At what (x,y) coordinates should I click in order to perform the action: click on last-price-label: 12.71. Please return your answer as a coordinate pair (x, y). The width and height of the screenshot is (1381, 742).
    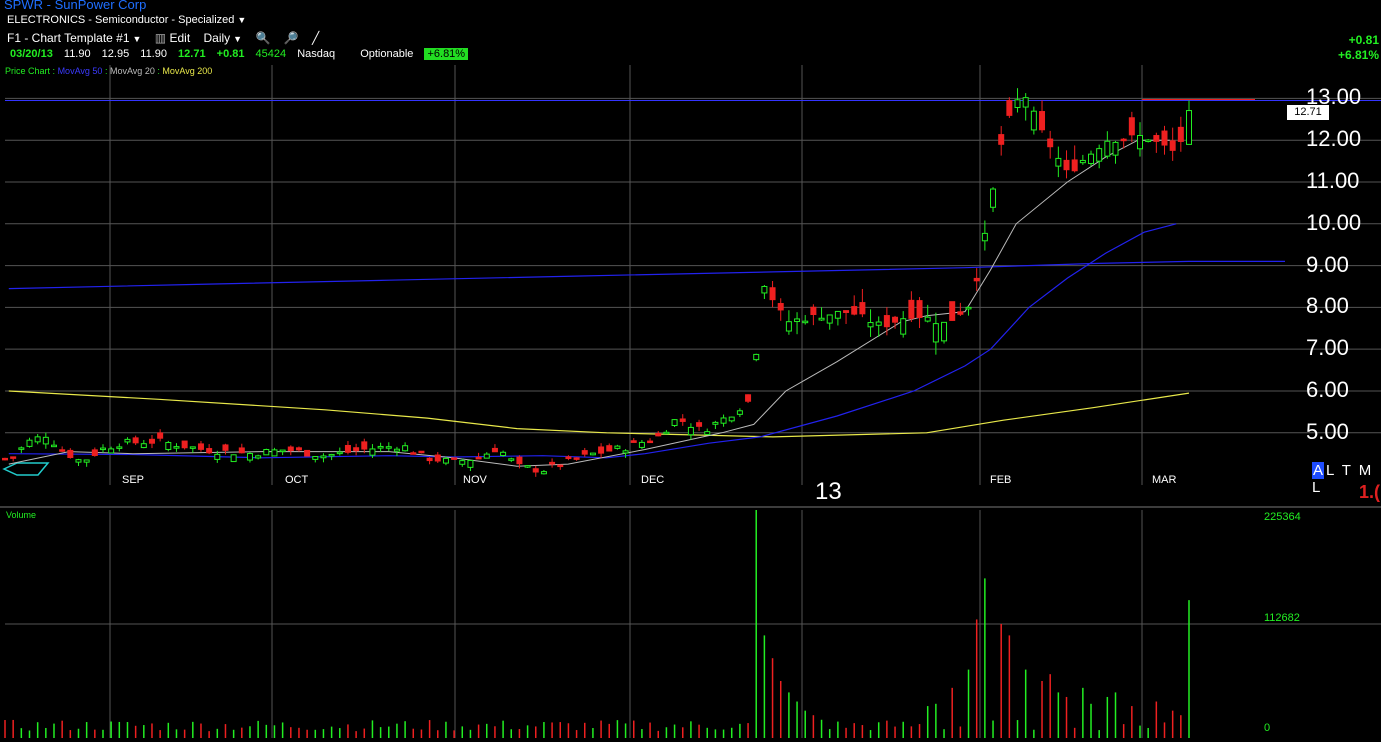
    Looking at the image, I should click on (1308, 112).